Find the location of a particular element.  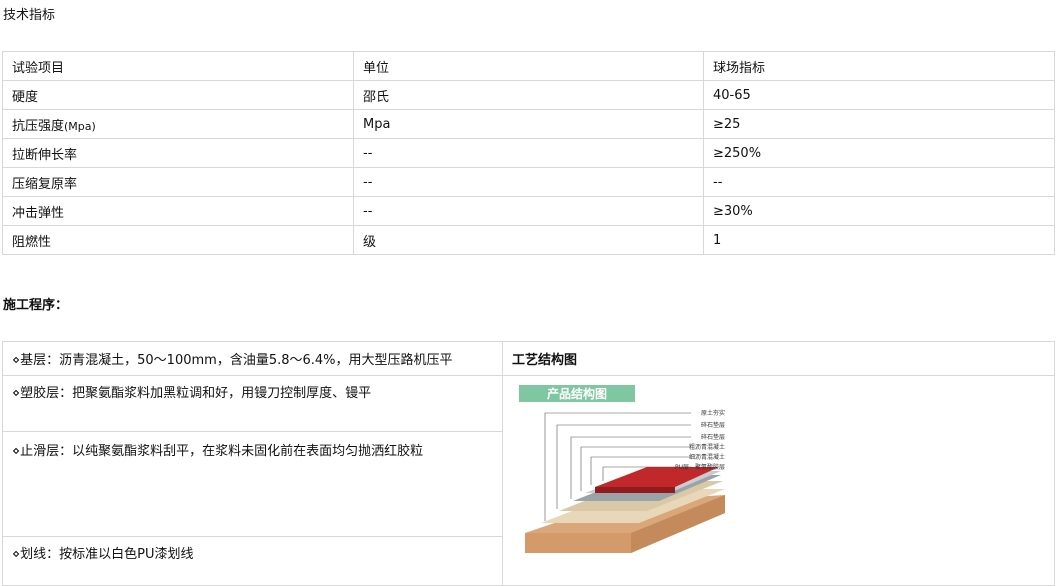

cell-value: ≥250% is located at coordinates (879, 153).